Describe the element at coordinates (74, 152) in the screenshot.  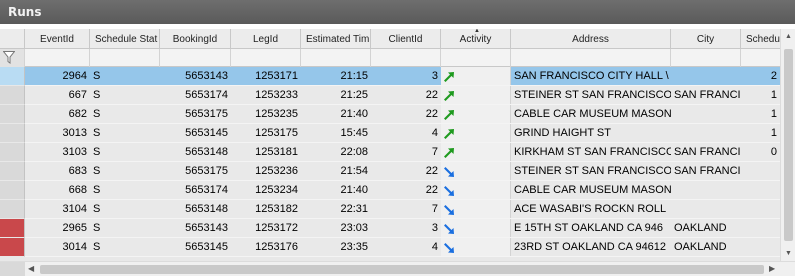
I see `cell-eventid: 3103` at that location.